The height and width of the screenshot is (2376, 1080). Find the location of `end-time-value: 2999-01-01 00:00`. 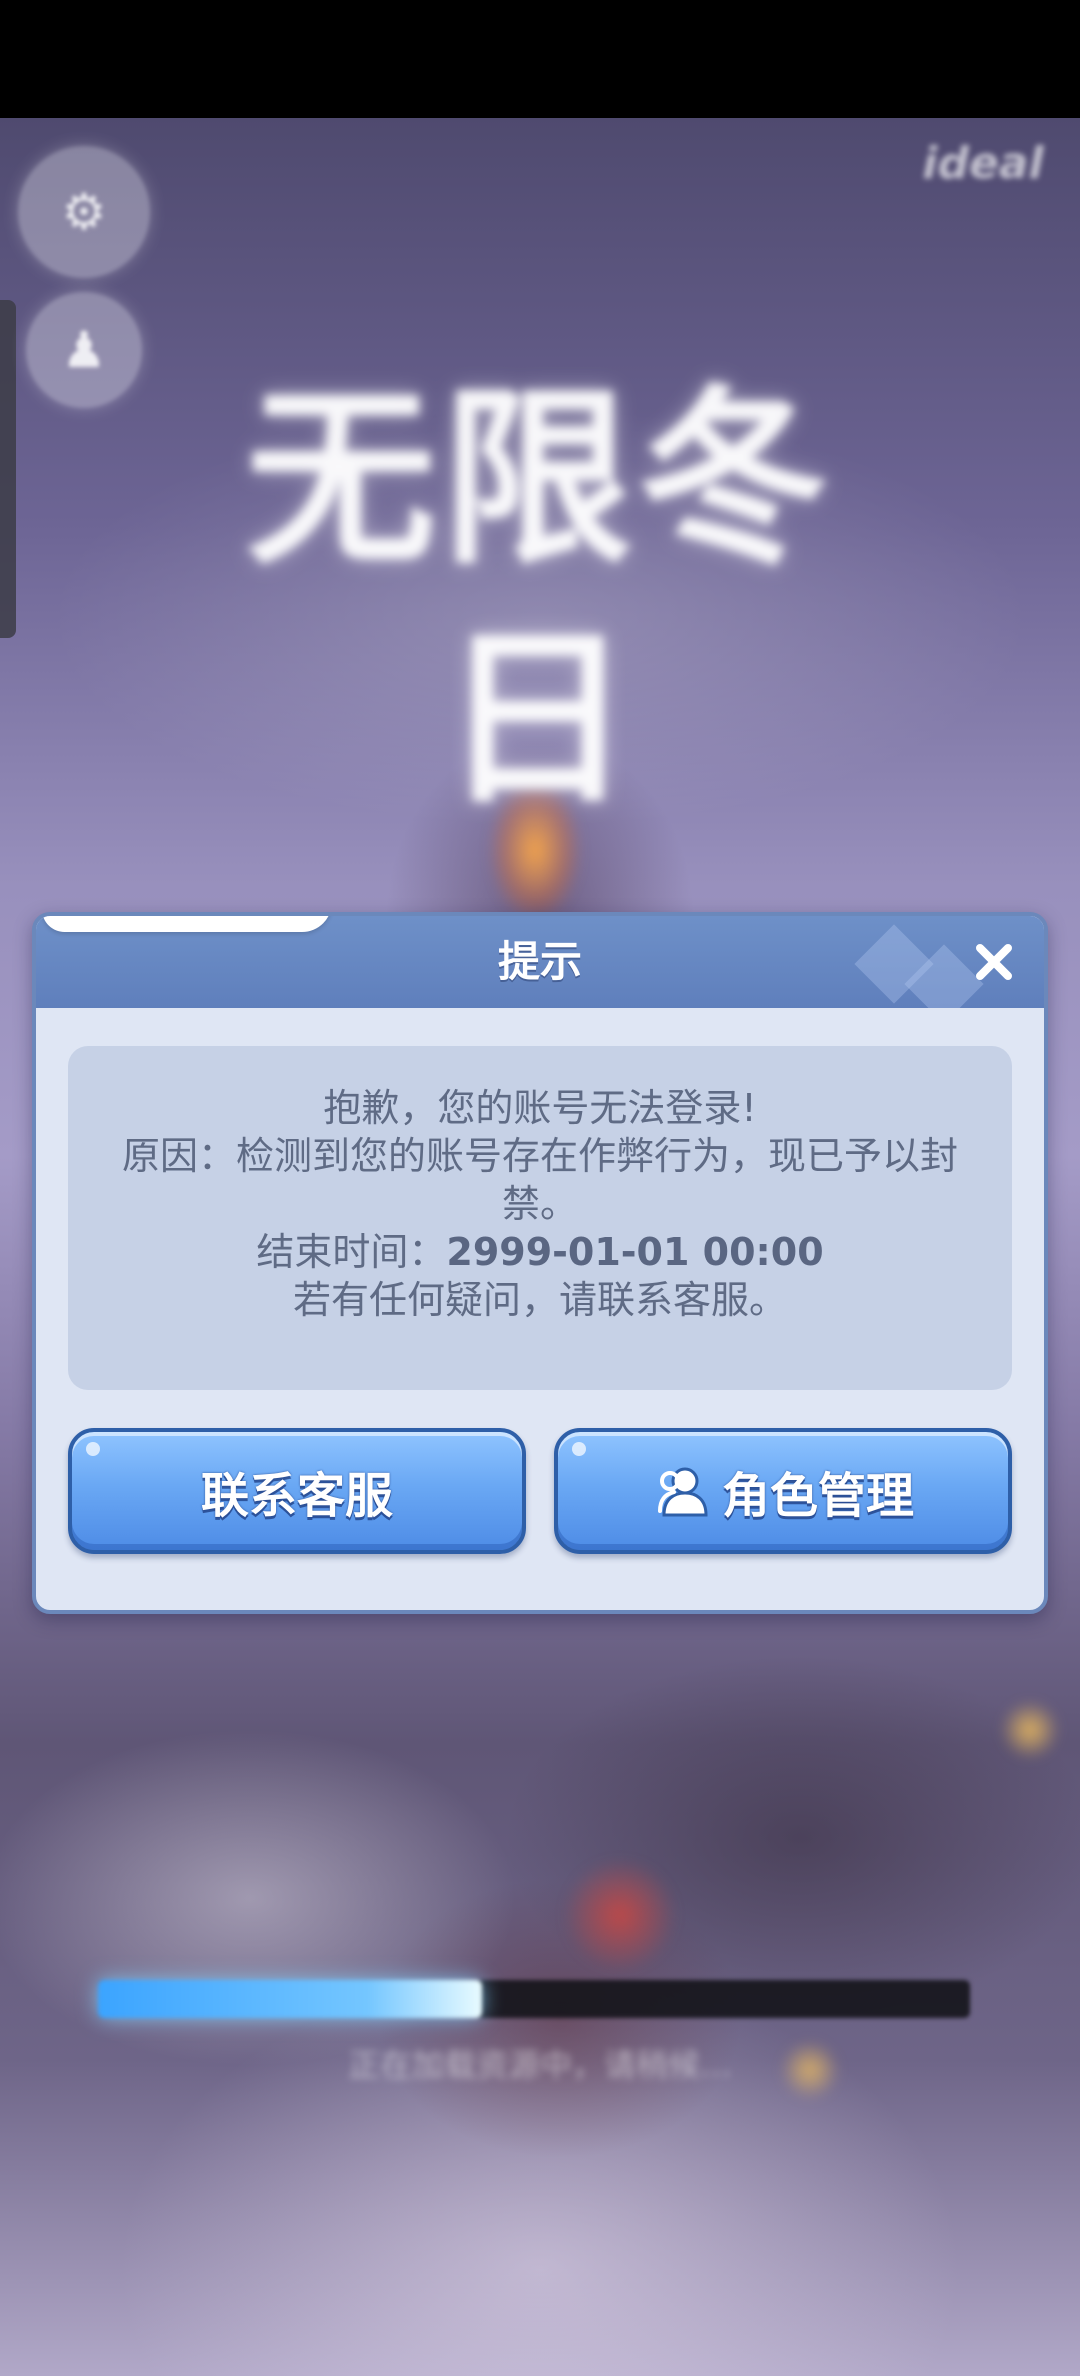

end-time-value: 2999-01-01 00:00 is located at coordinates (635, 1252).